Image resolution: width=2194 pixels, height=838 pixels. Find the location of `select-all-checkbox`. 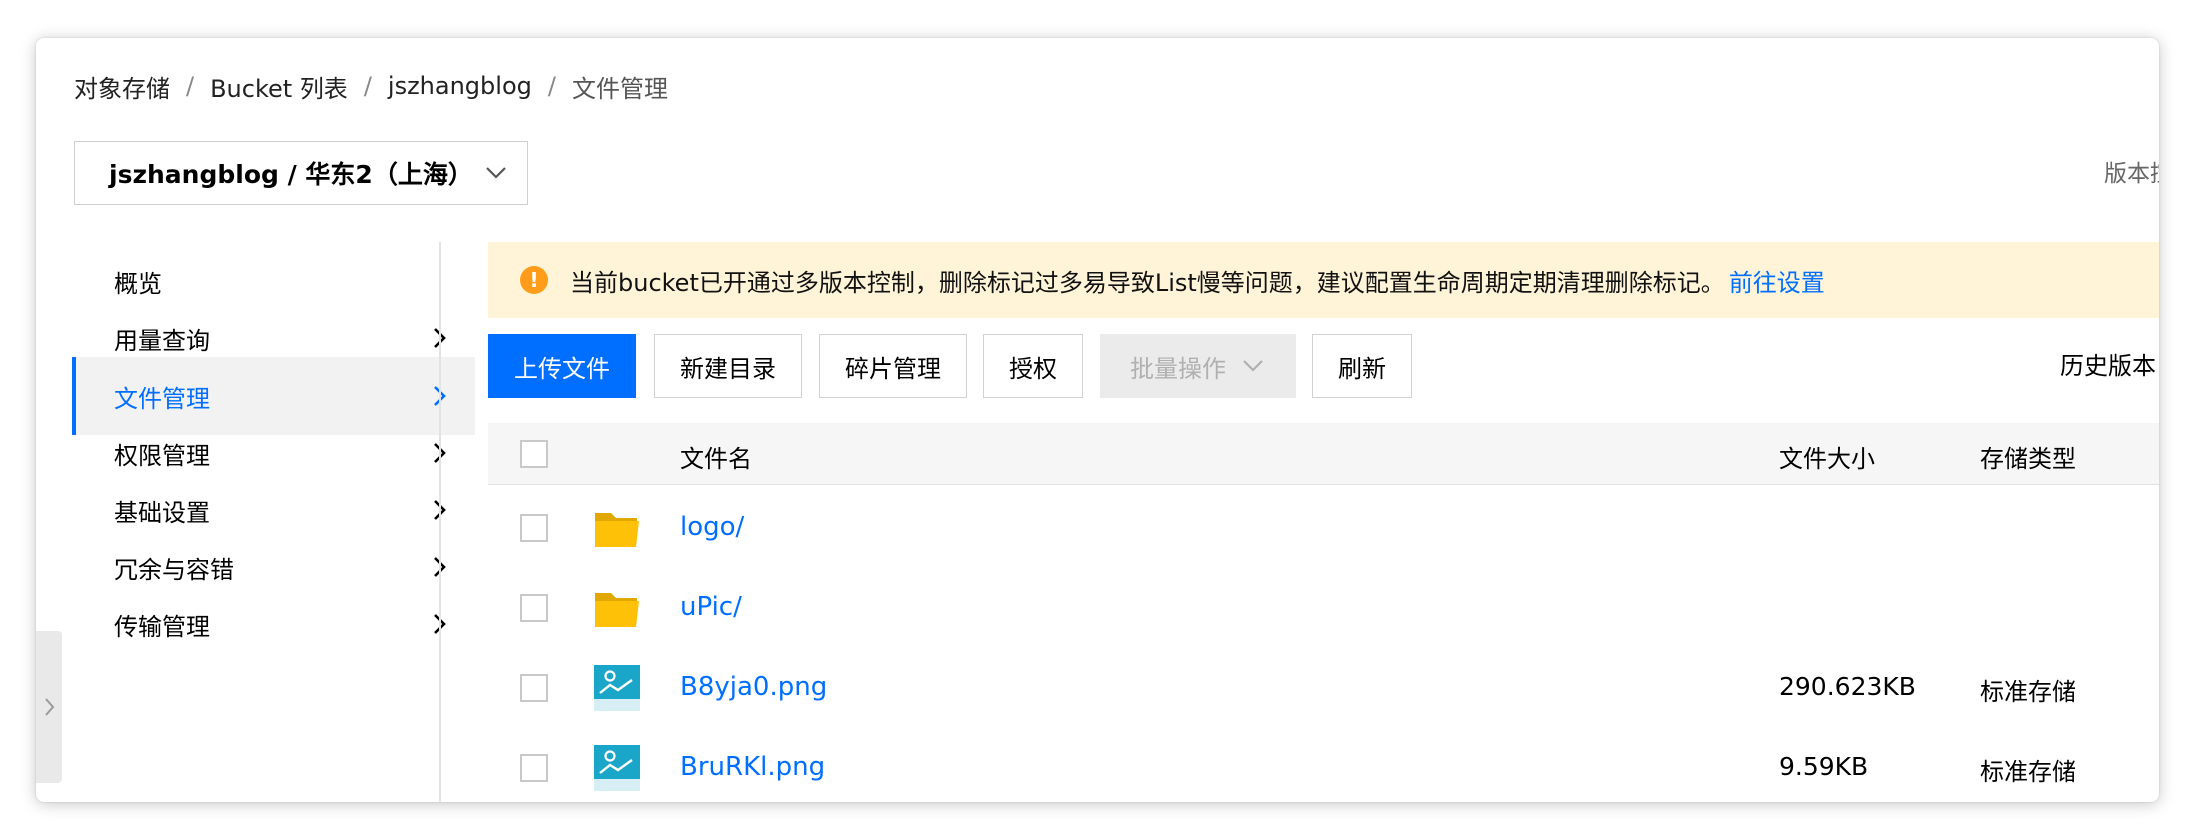

select-all-checkbox is located at coordinates (534, 454).